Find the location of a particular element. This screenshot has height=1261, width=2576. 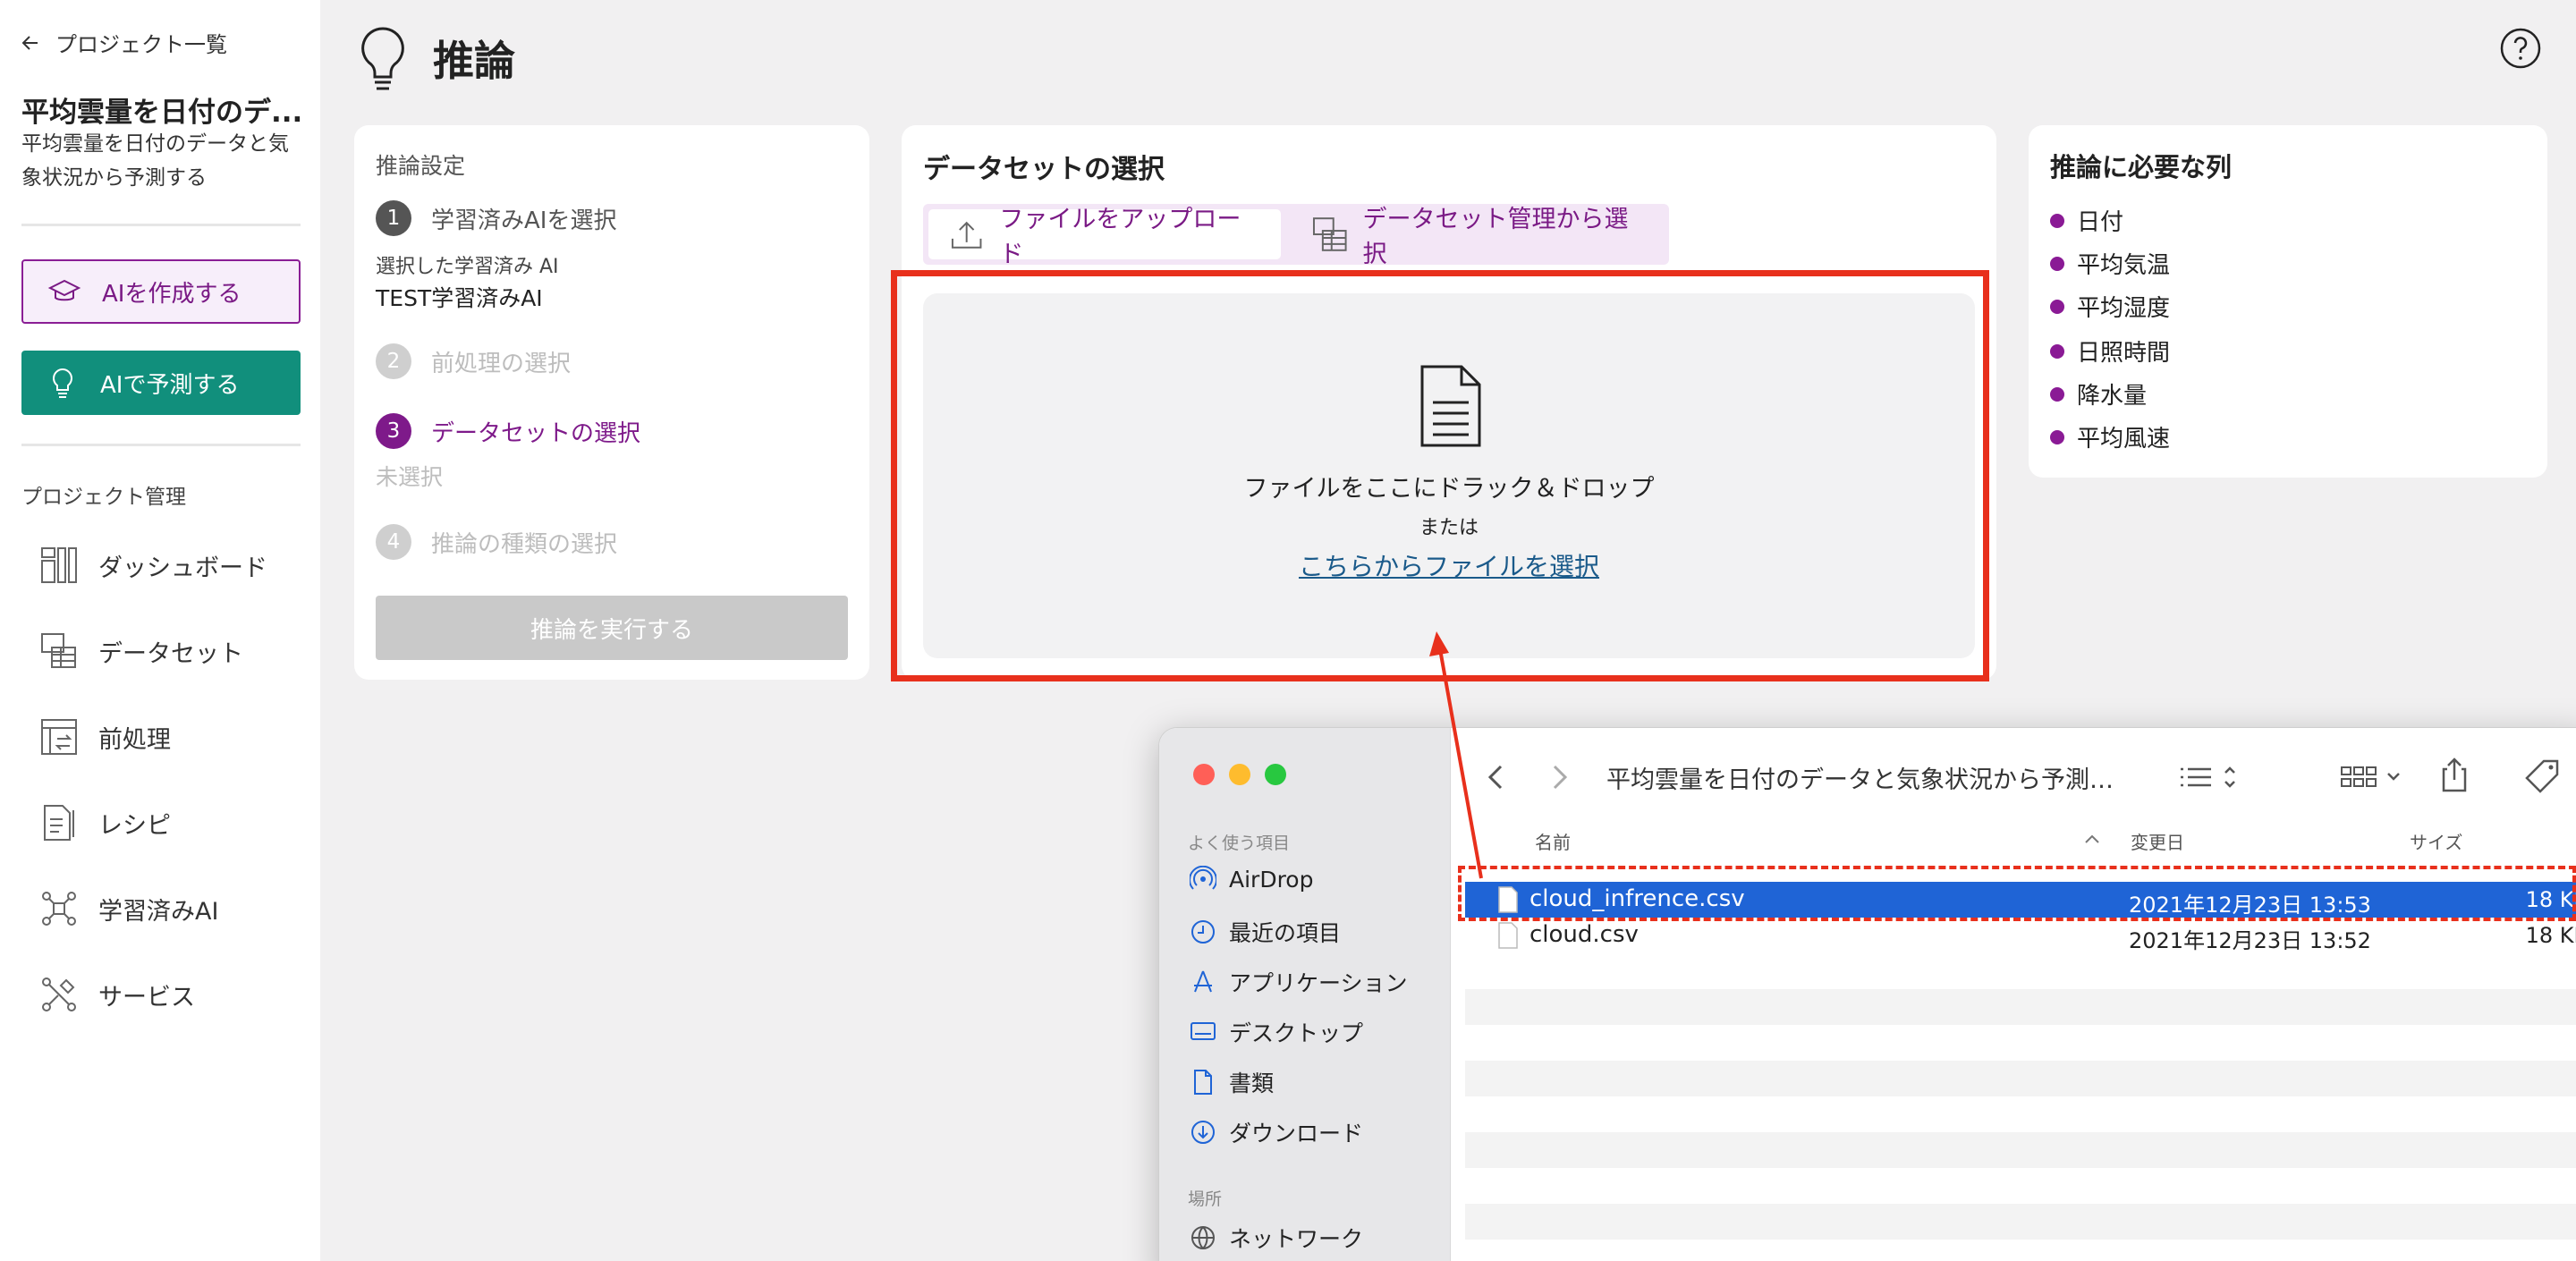

step-select-dataset: 3 データセットの選択 is located at coordinates (508, 431).